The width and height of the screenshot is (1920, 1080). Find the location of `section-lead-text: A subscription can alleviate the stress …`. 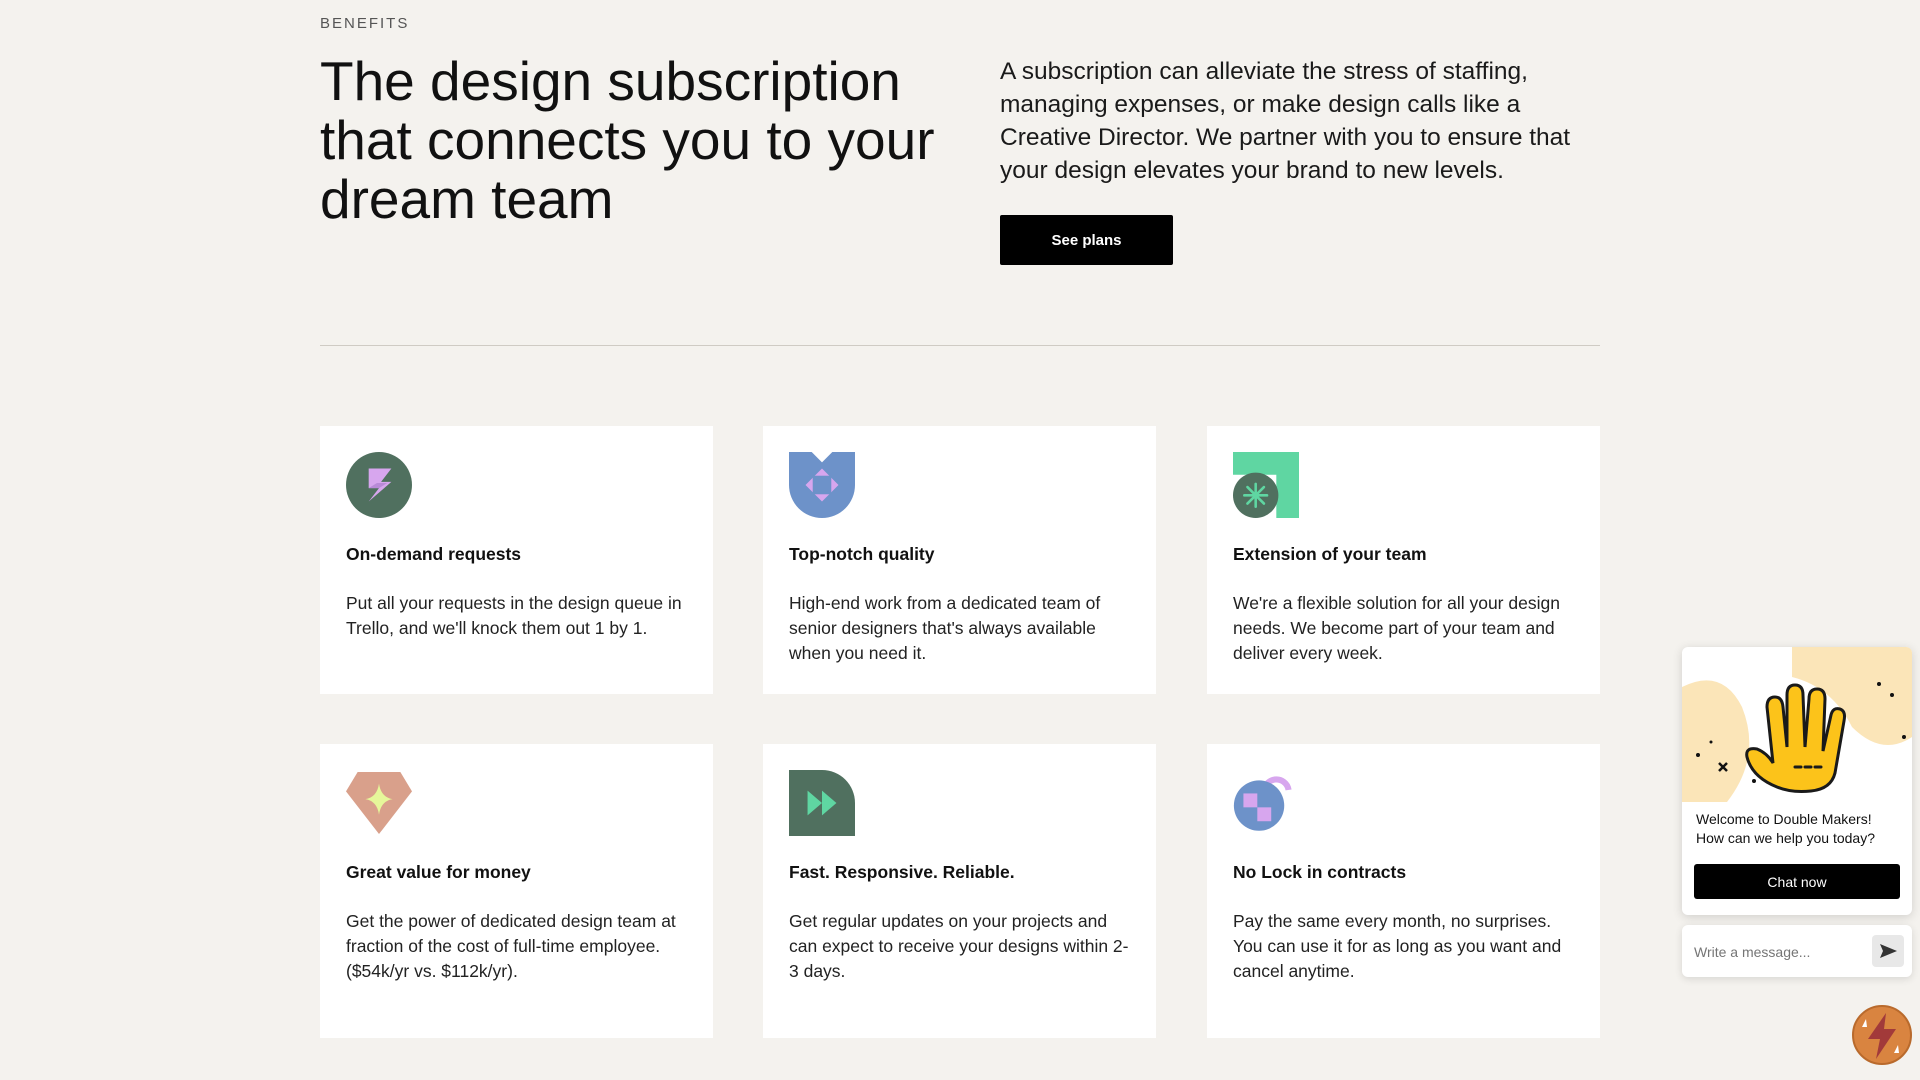

section-lead-text: A subscription can alleviate the stress … is located at coordinates (1285, 121).